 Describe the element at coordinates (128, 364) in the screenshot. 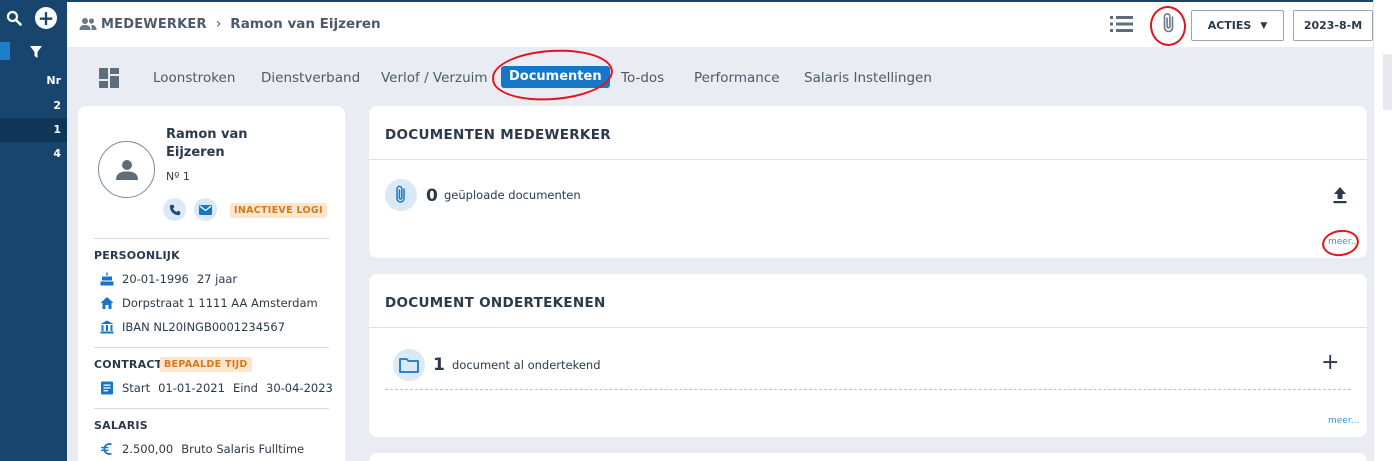

I see `contract-title: CONTRACT` at that location.